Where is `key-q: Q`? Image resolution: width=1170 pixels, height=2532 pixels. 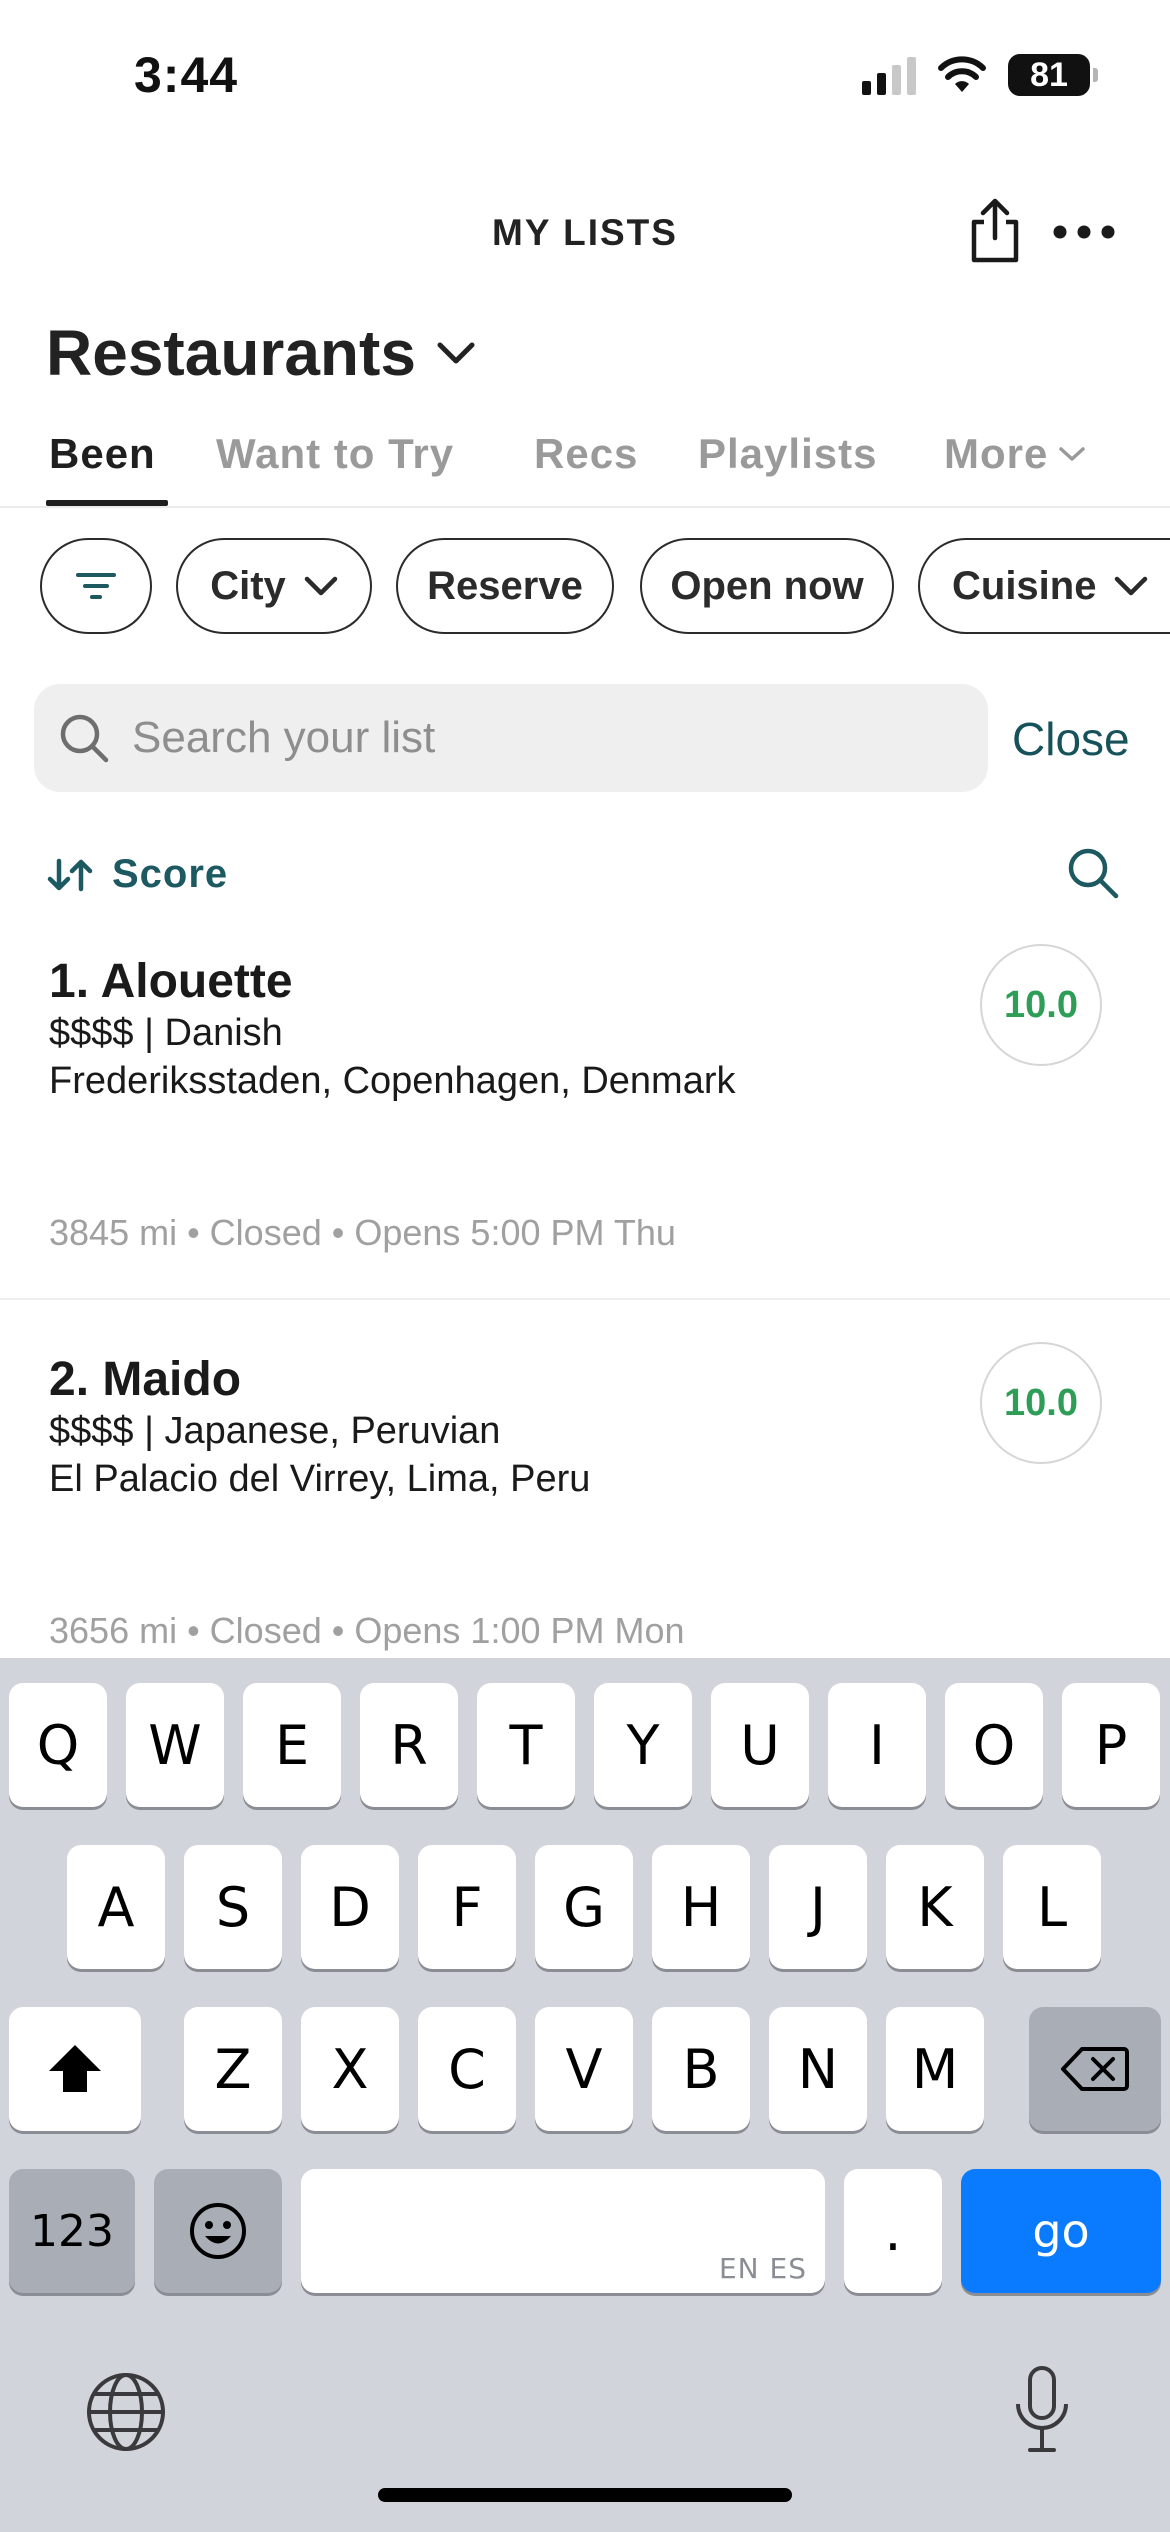
key-q: Q is located at coordinates (58, 1745).